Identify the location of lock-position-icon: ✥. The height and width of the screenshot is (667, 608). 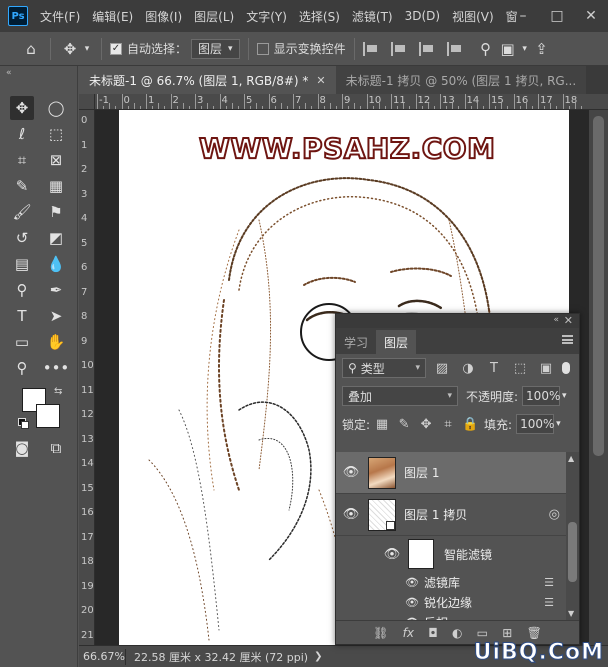
(426, 424).